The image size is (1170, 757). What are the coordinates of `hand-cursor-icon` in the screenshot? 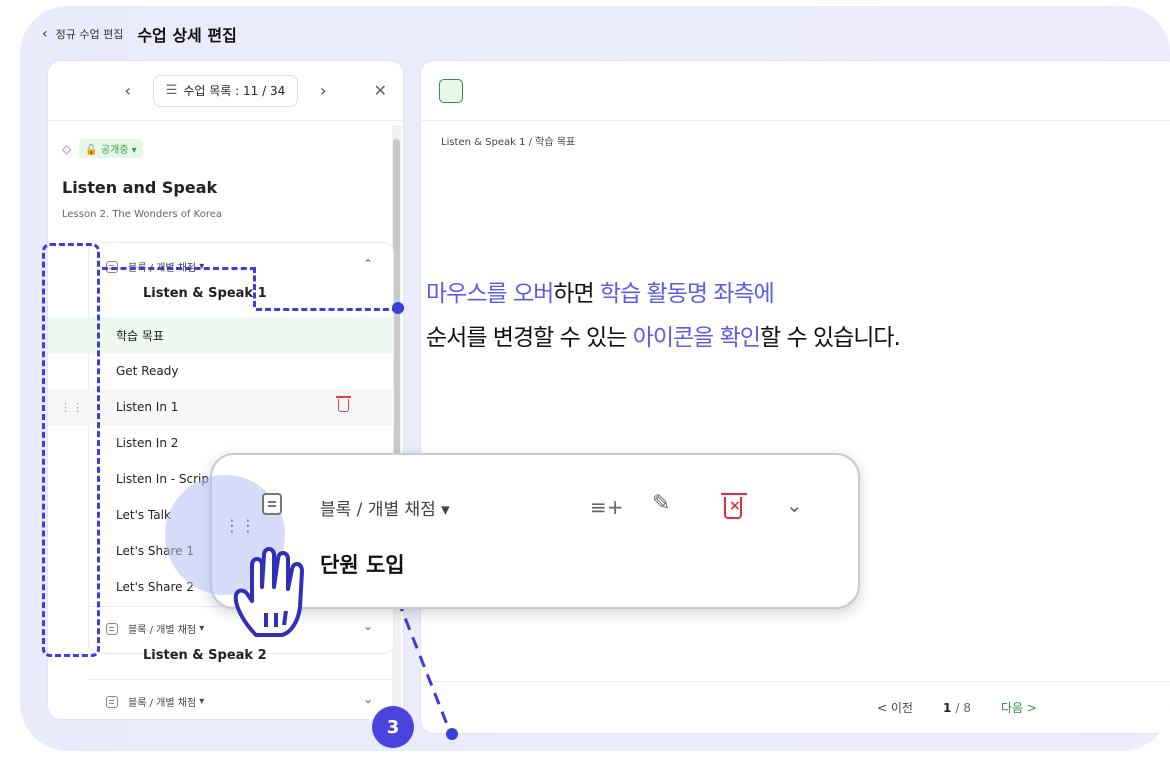 It's located at (268, 592).